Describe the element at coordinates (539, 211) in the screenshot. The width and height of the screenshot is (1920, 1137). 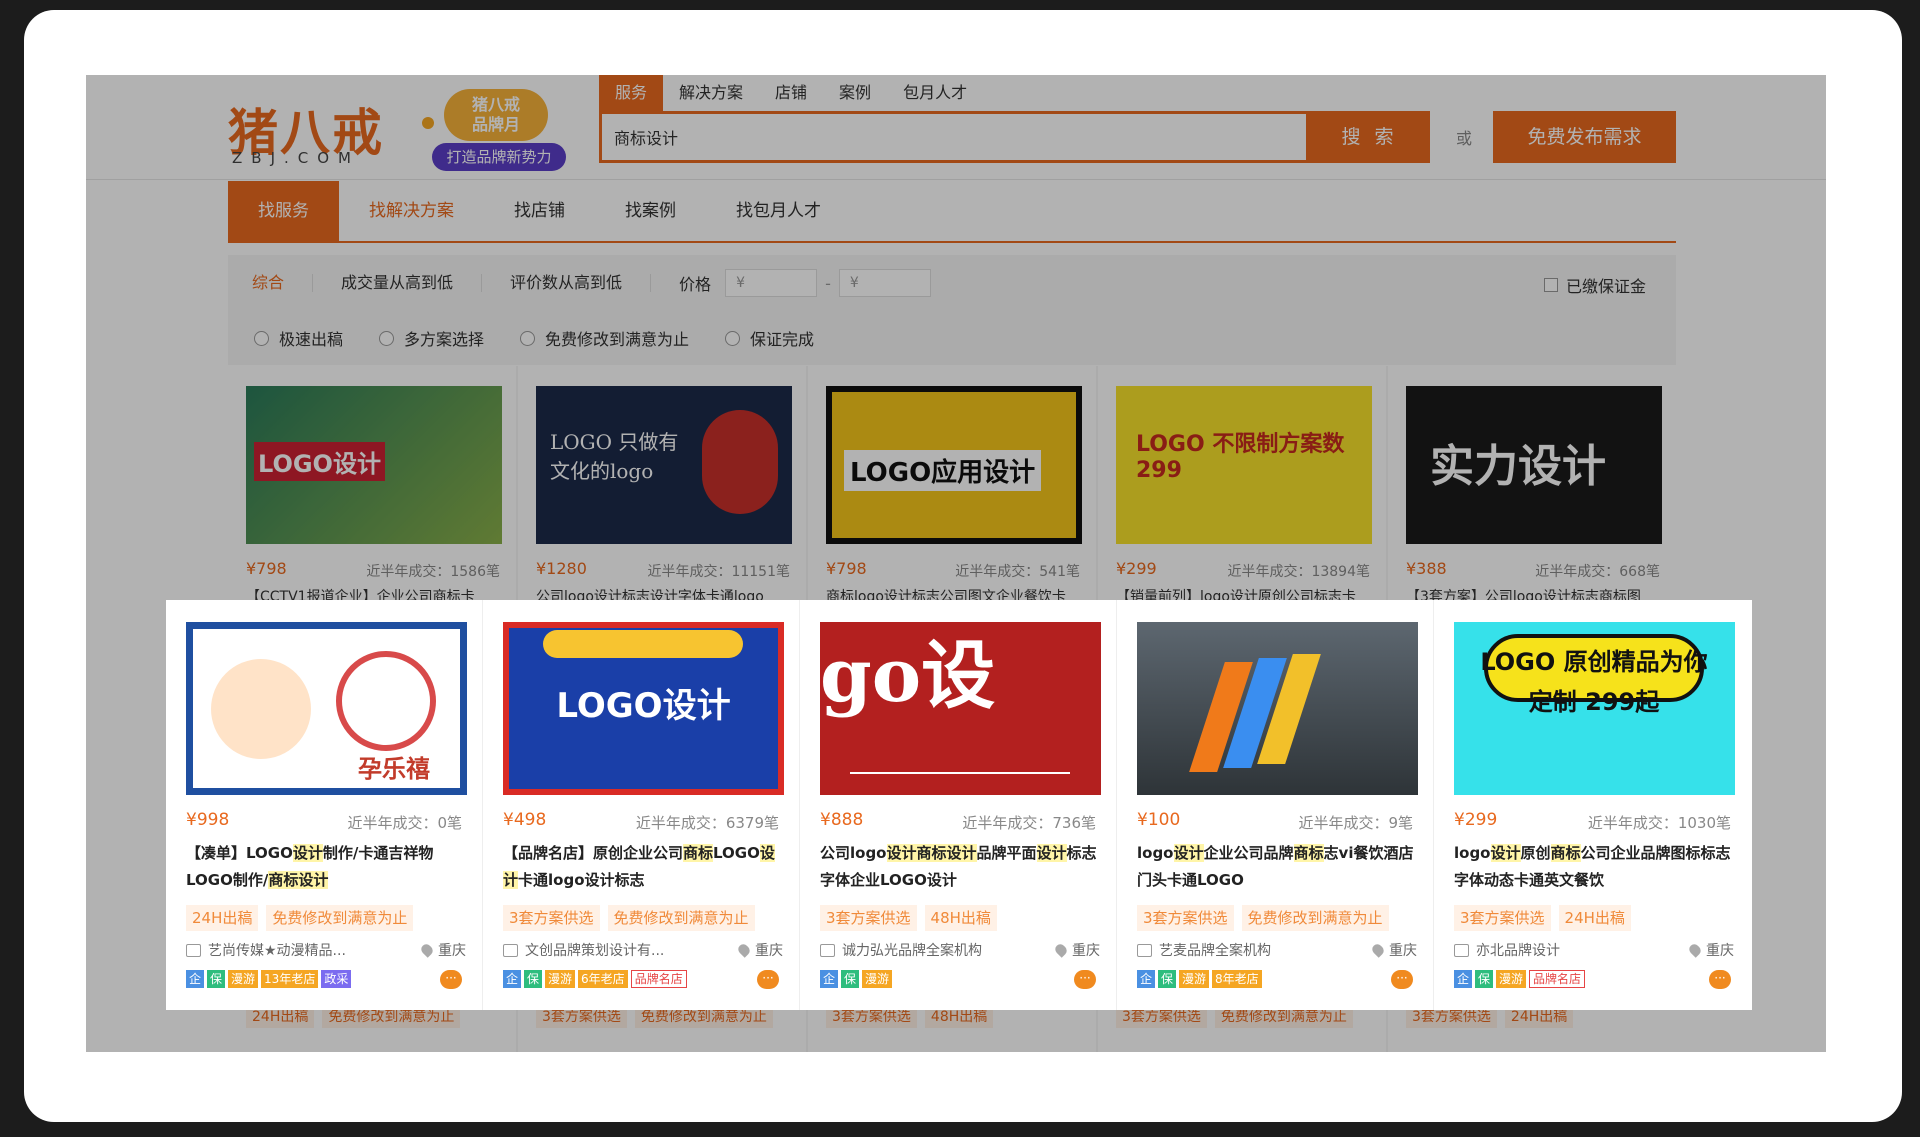
I see `nav-find-shop: 找店铺` at that location.